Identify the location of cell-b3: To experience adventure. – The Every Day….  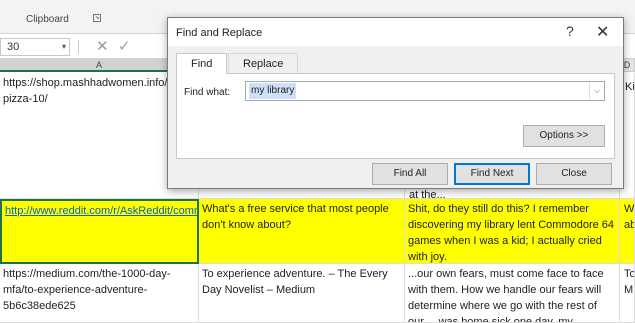
(302, 293).